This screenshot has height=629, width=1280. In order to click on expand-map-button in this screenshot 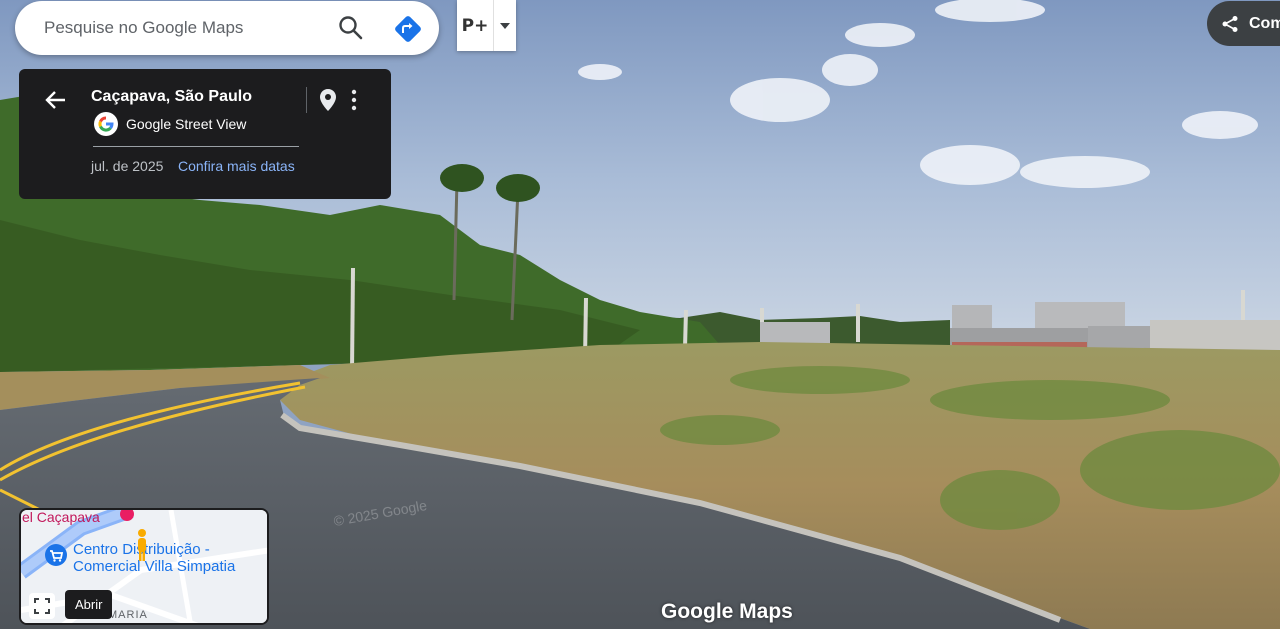, I will do `click(42, 606)`.